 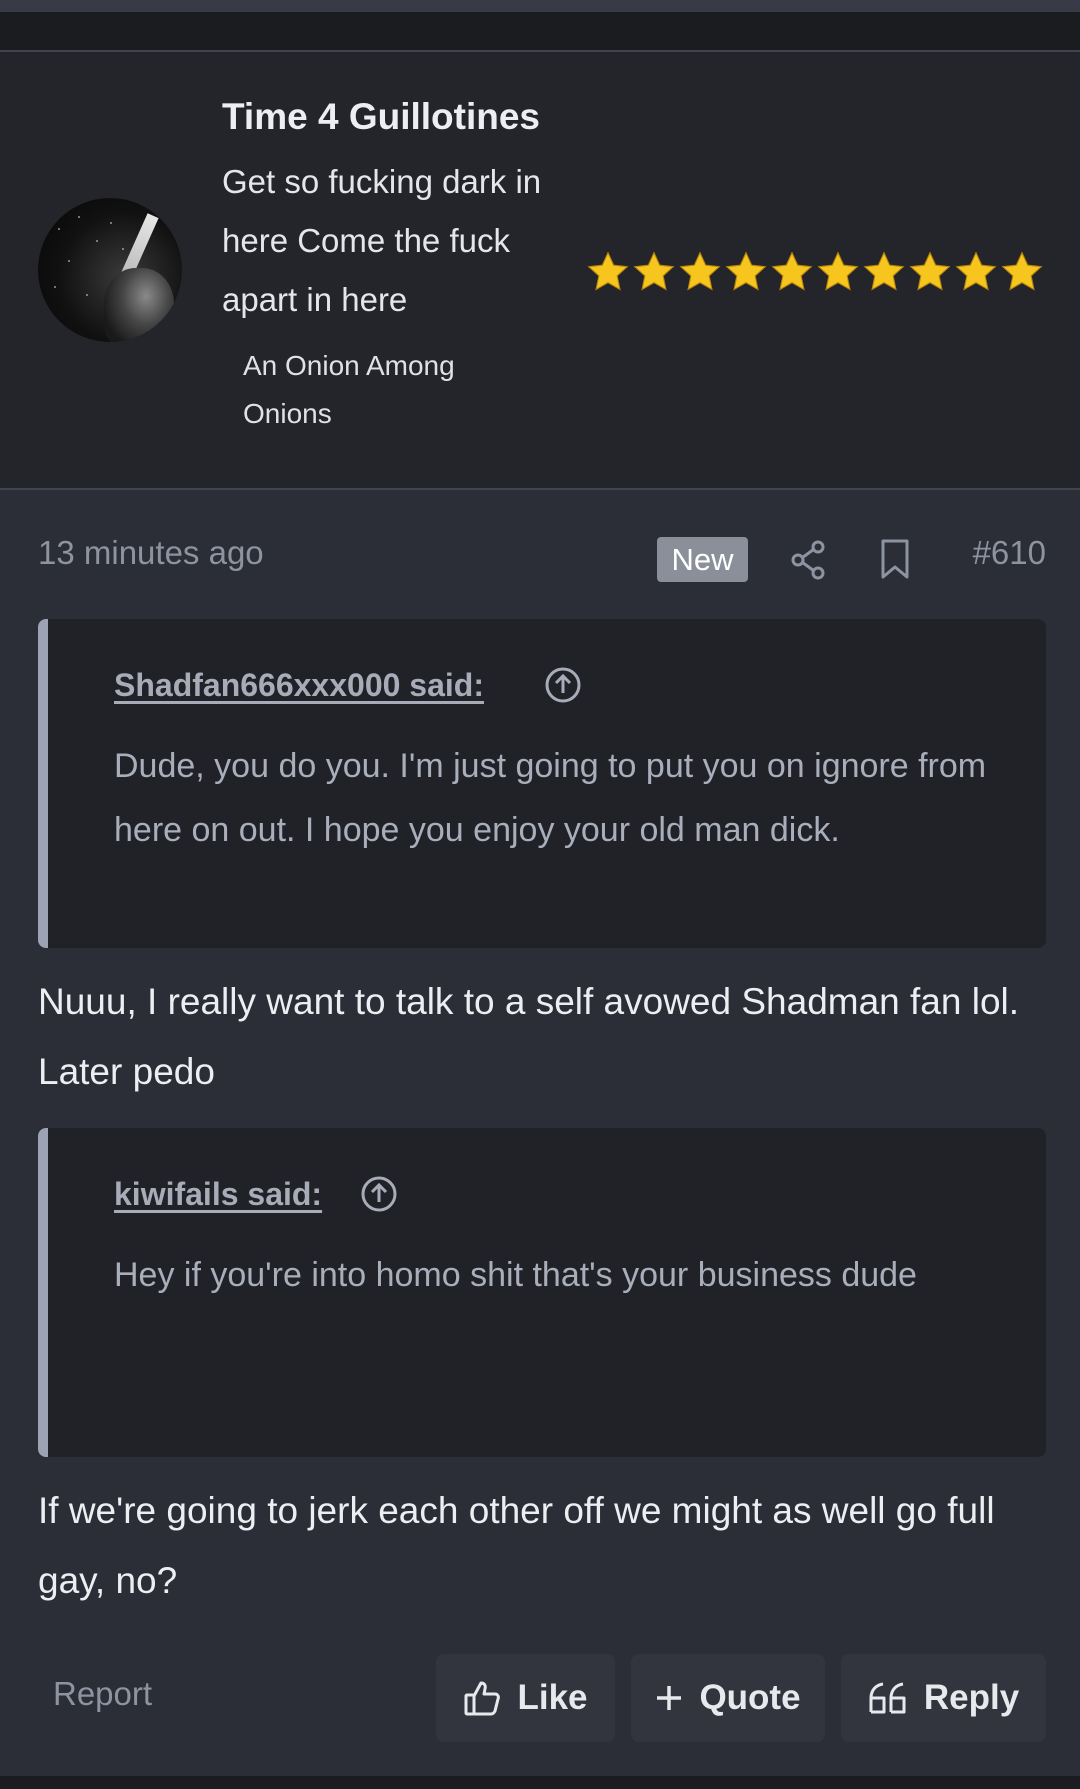 I want to click on user-rank: An Onion Among Onions, so click(x=349, y=389).